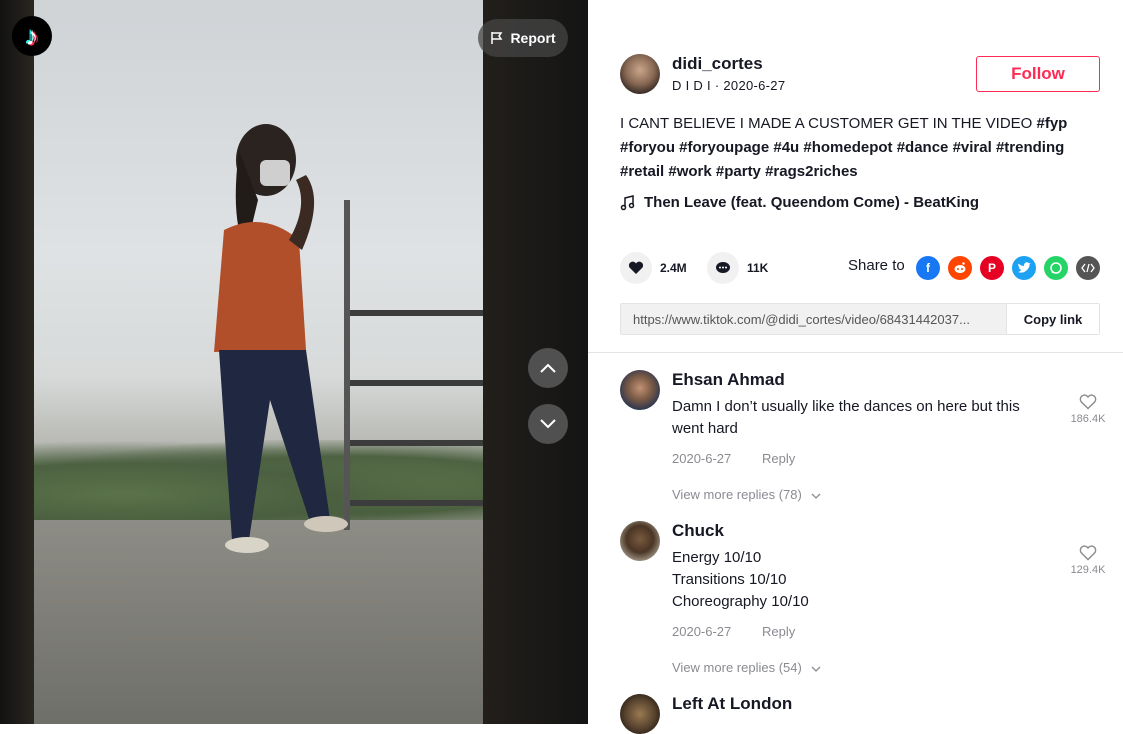 This screenshot has width=1123, height=734. What do you see at coordinates (1052, 319) in the screenshot?
I see `copy-link-button: Copy link` at bounding box center [1052, 319].